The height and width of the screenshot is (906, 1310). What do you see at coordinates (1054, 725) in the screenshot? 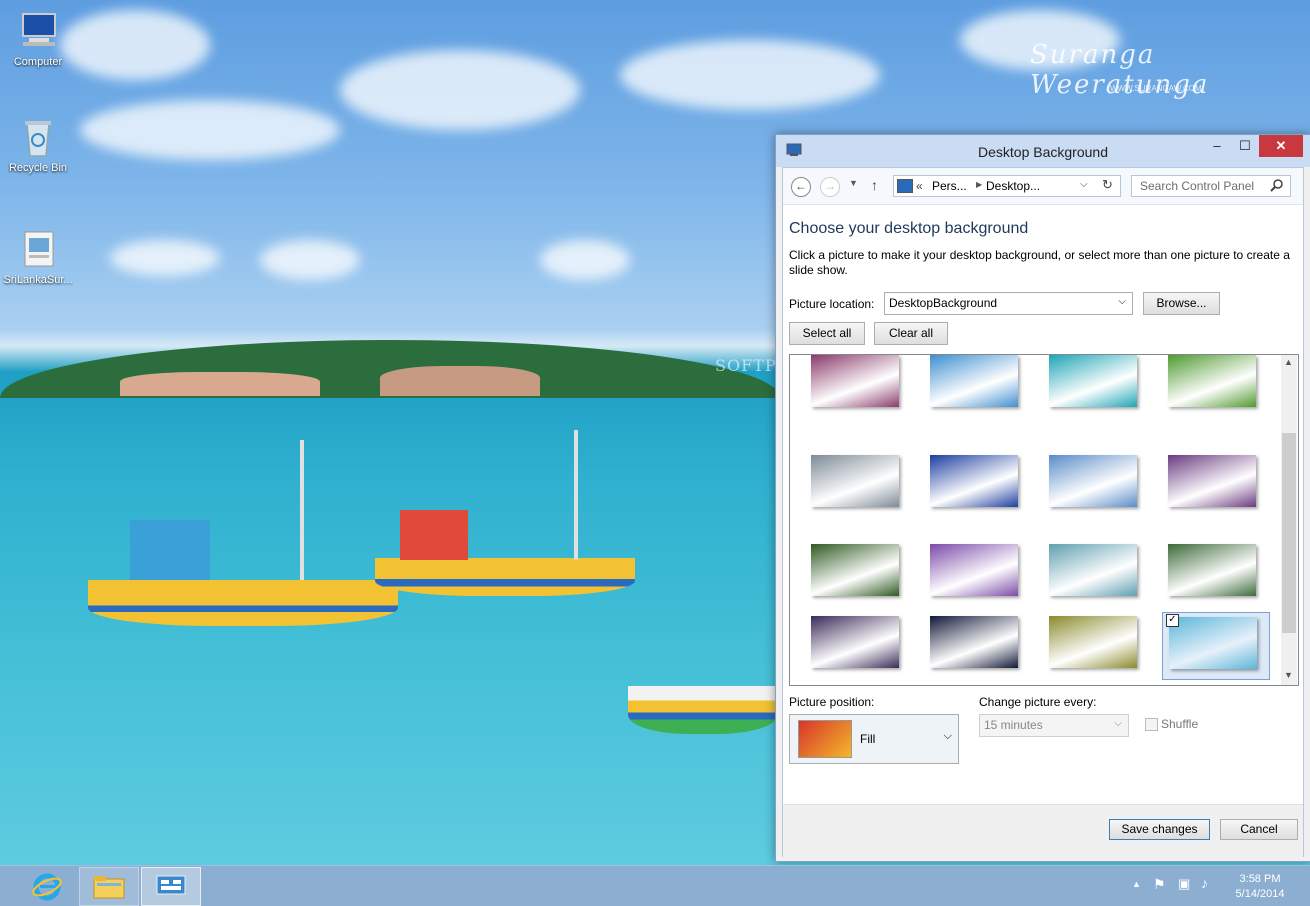
I see `change-picture-select: 15 minutes ⌵` at bounding box center [1054, 725].